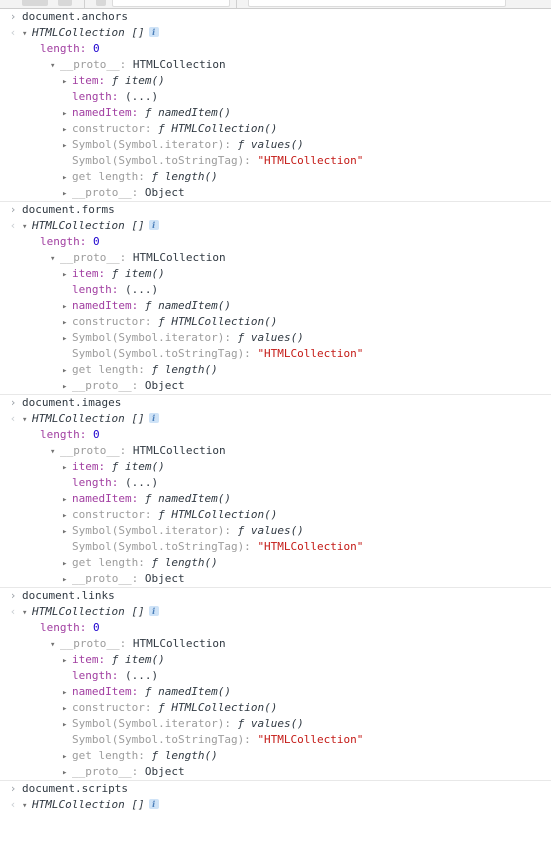  Describe the element at coordinates (275, 596) in the screenshot. I see `console-command-row: › document.links` at that location.